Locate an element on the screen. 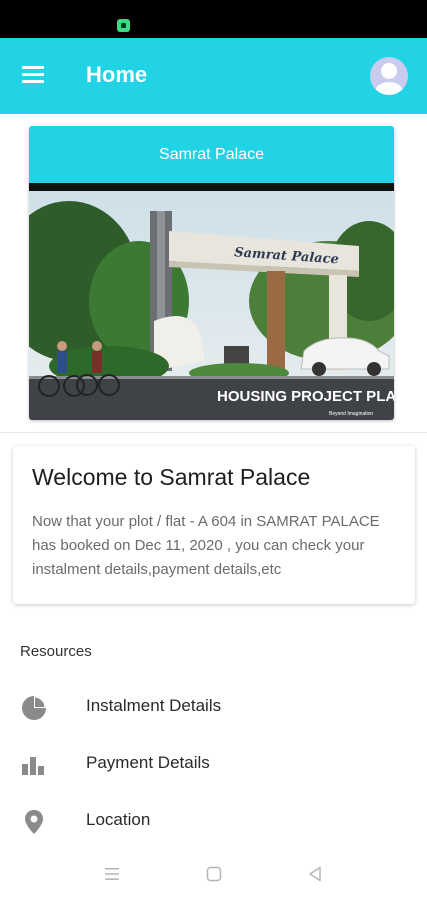 The height and width of the screenshot is (900, 427). pie-chart-icon is located at coordinates (34, 708).